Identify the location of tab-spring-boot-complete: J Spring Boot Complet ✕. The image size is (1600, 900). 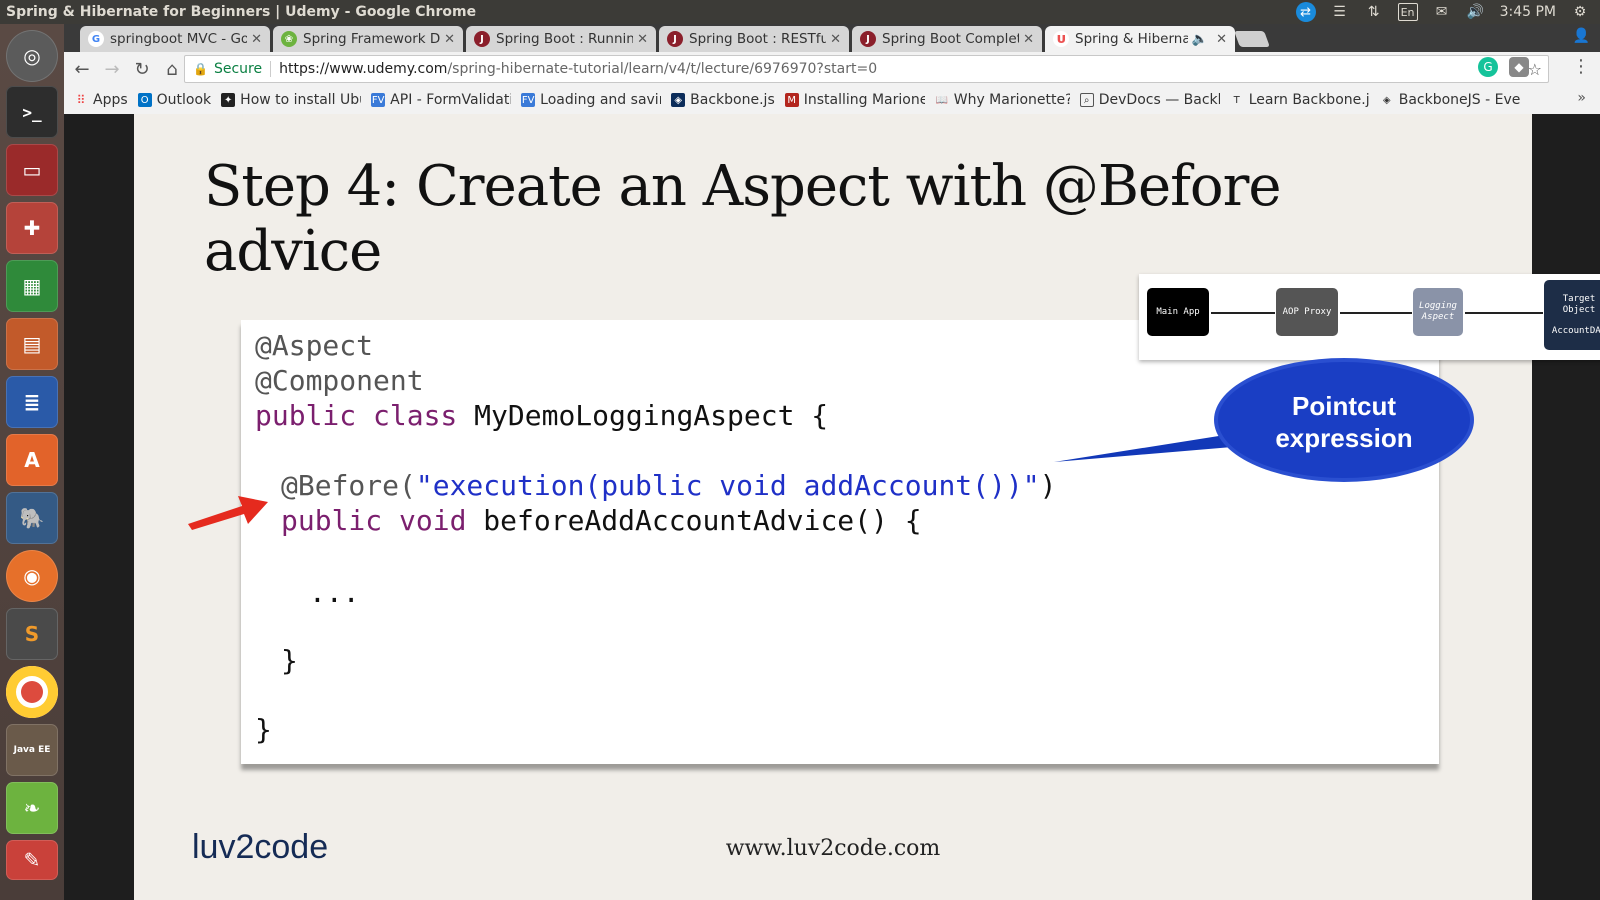
(947, 39).